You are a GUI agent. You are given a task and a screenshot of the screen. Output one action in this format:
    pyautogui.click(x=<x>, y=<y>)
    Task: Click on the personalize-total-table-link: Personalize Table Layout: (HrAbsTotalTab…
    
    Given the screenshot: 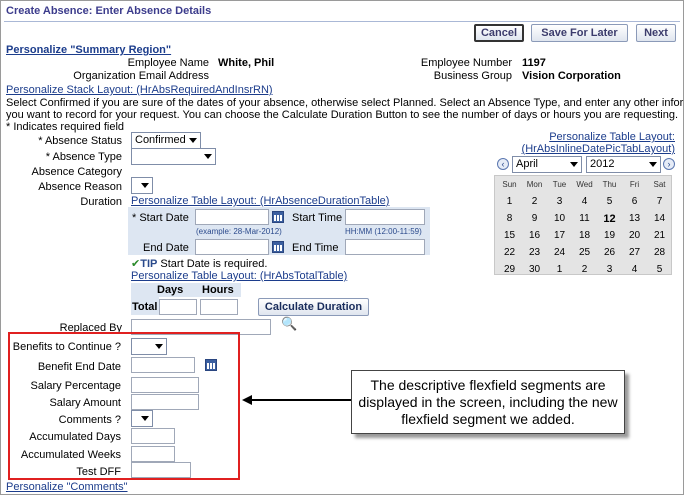 What is the action you would take?
    pyautogui.click(x=239, y=276)
    